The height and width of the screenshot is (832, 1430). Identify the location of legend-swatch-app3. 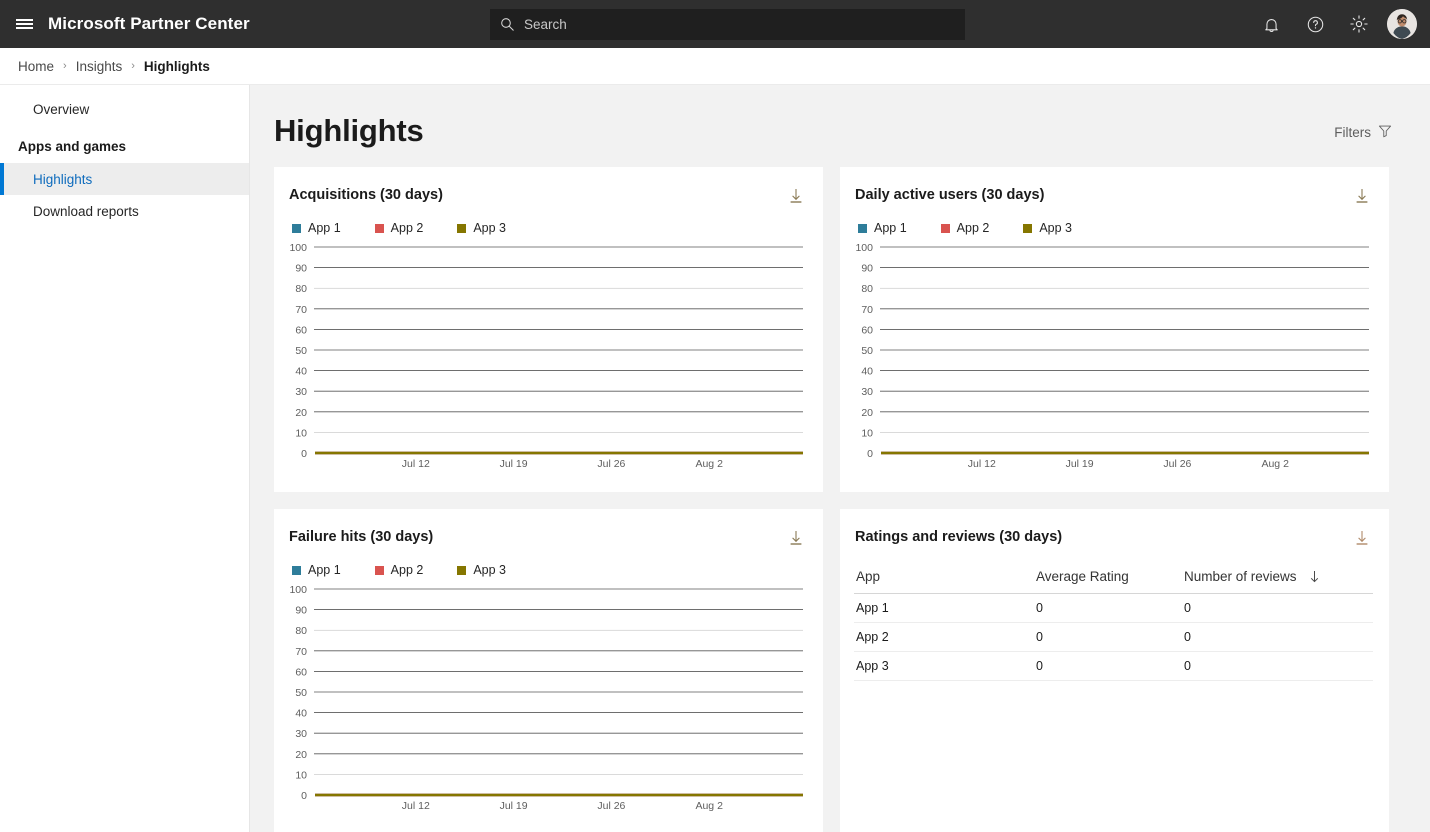
(1028, 228).